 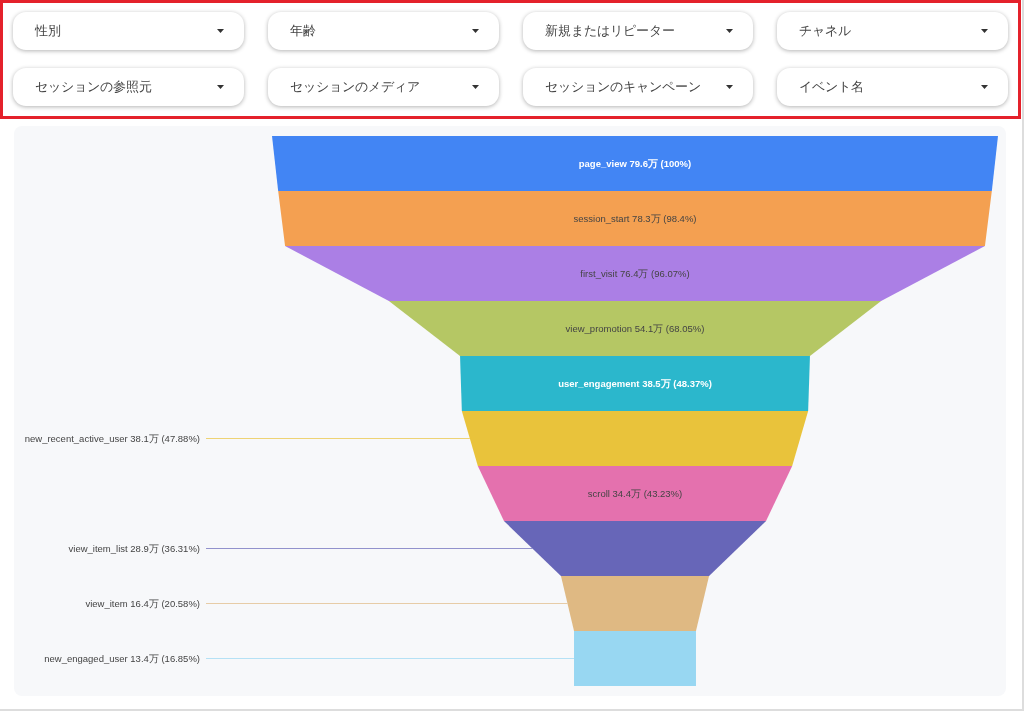 I want to click on filter-dropdown: 新規またはリピーター, so click(x=638, y=31).